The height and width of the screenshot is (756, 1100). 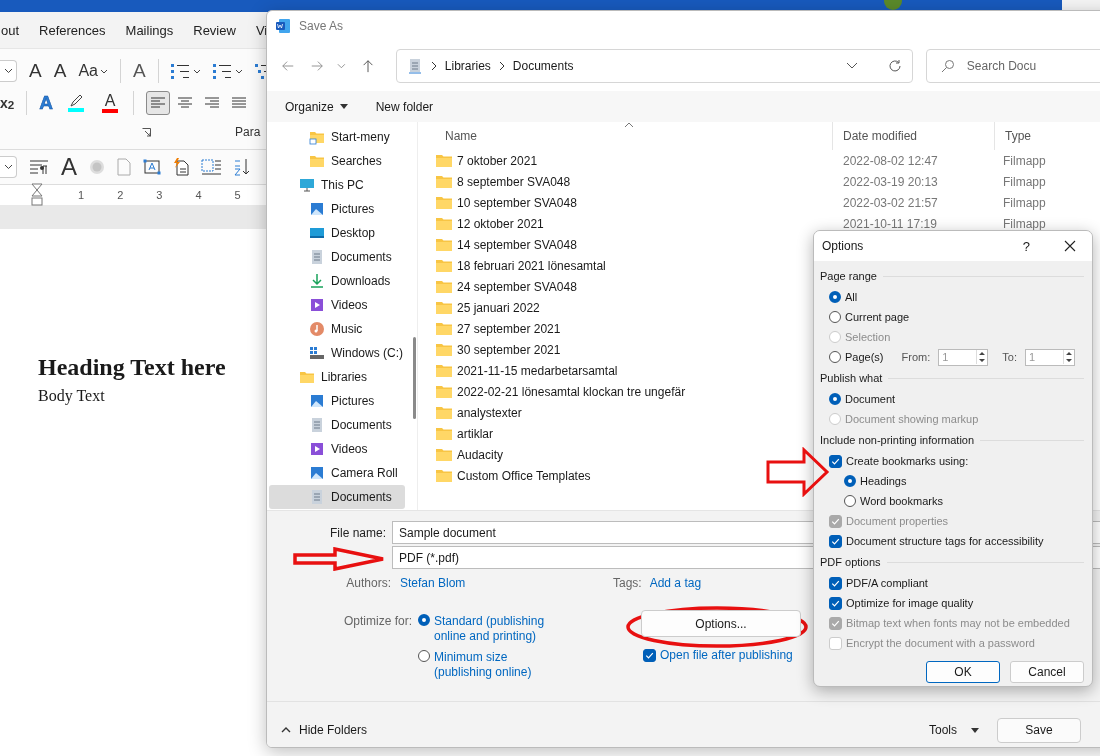 What do you see at coordinates (506, 202) in the screenshot?
I see `folder-item: 10 september SVA048` at bounding box center [506, 202].